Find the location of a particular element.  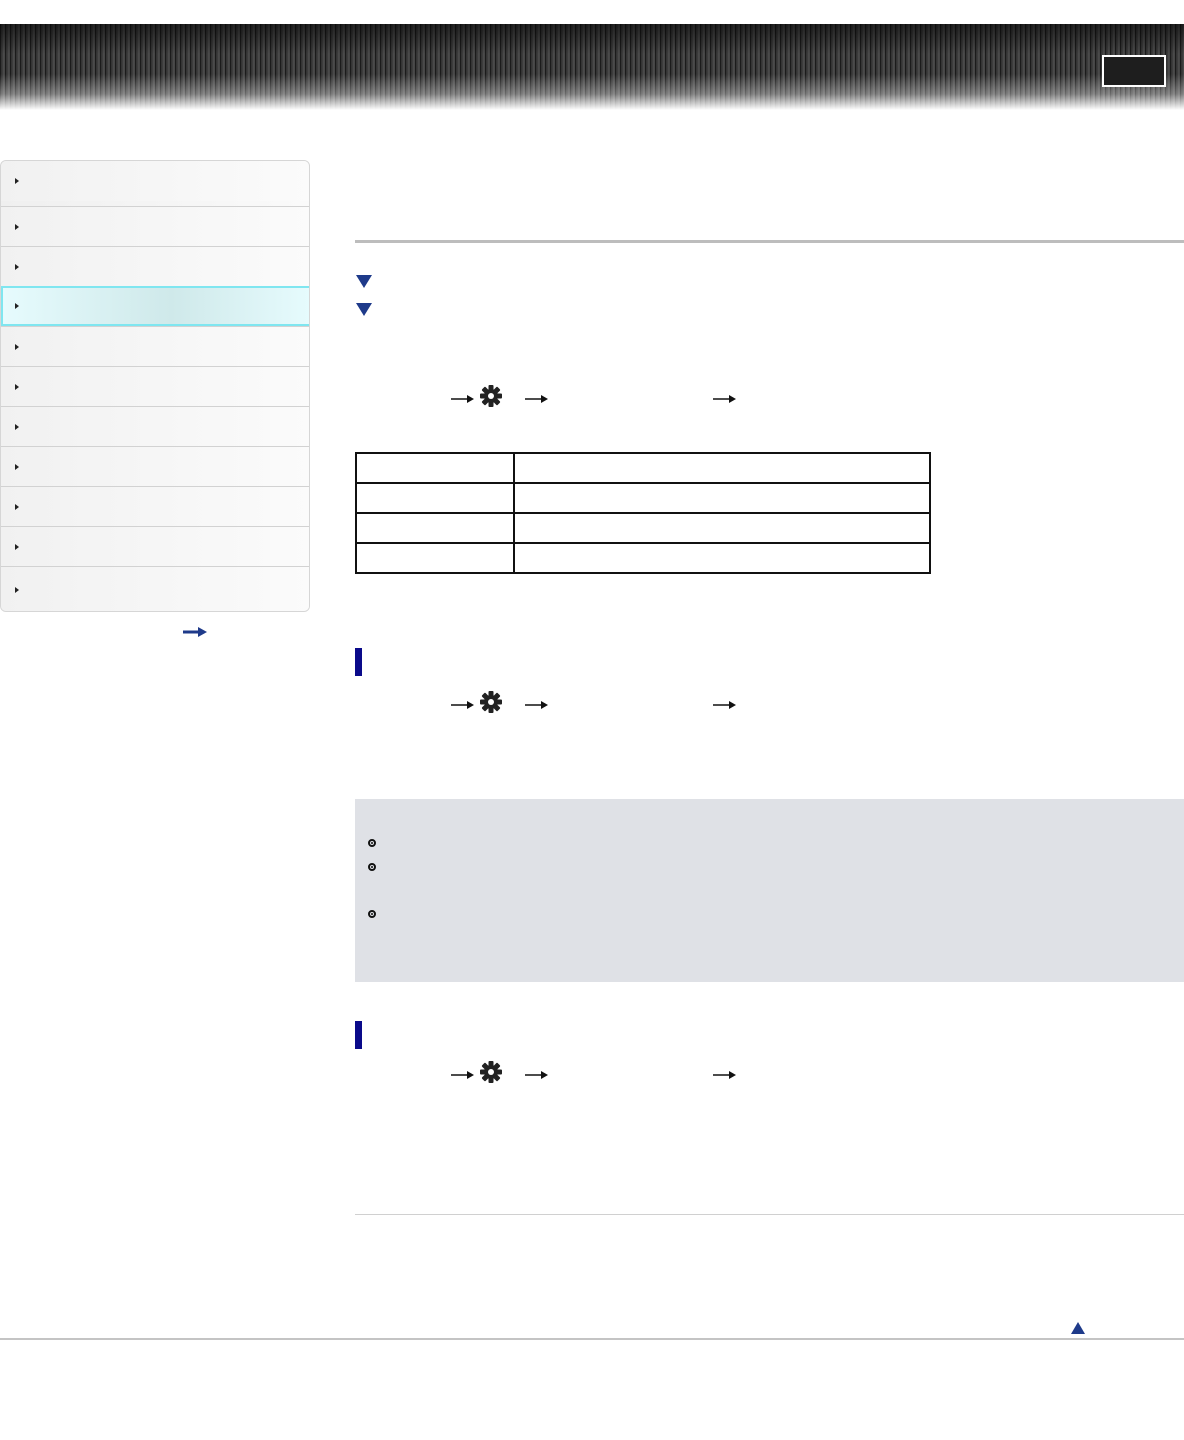

title-divider is located at coordinates (769, 241).